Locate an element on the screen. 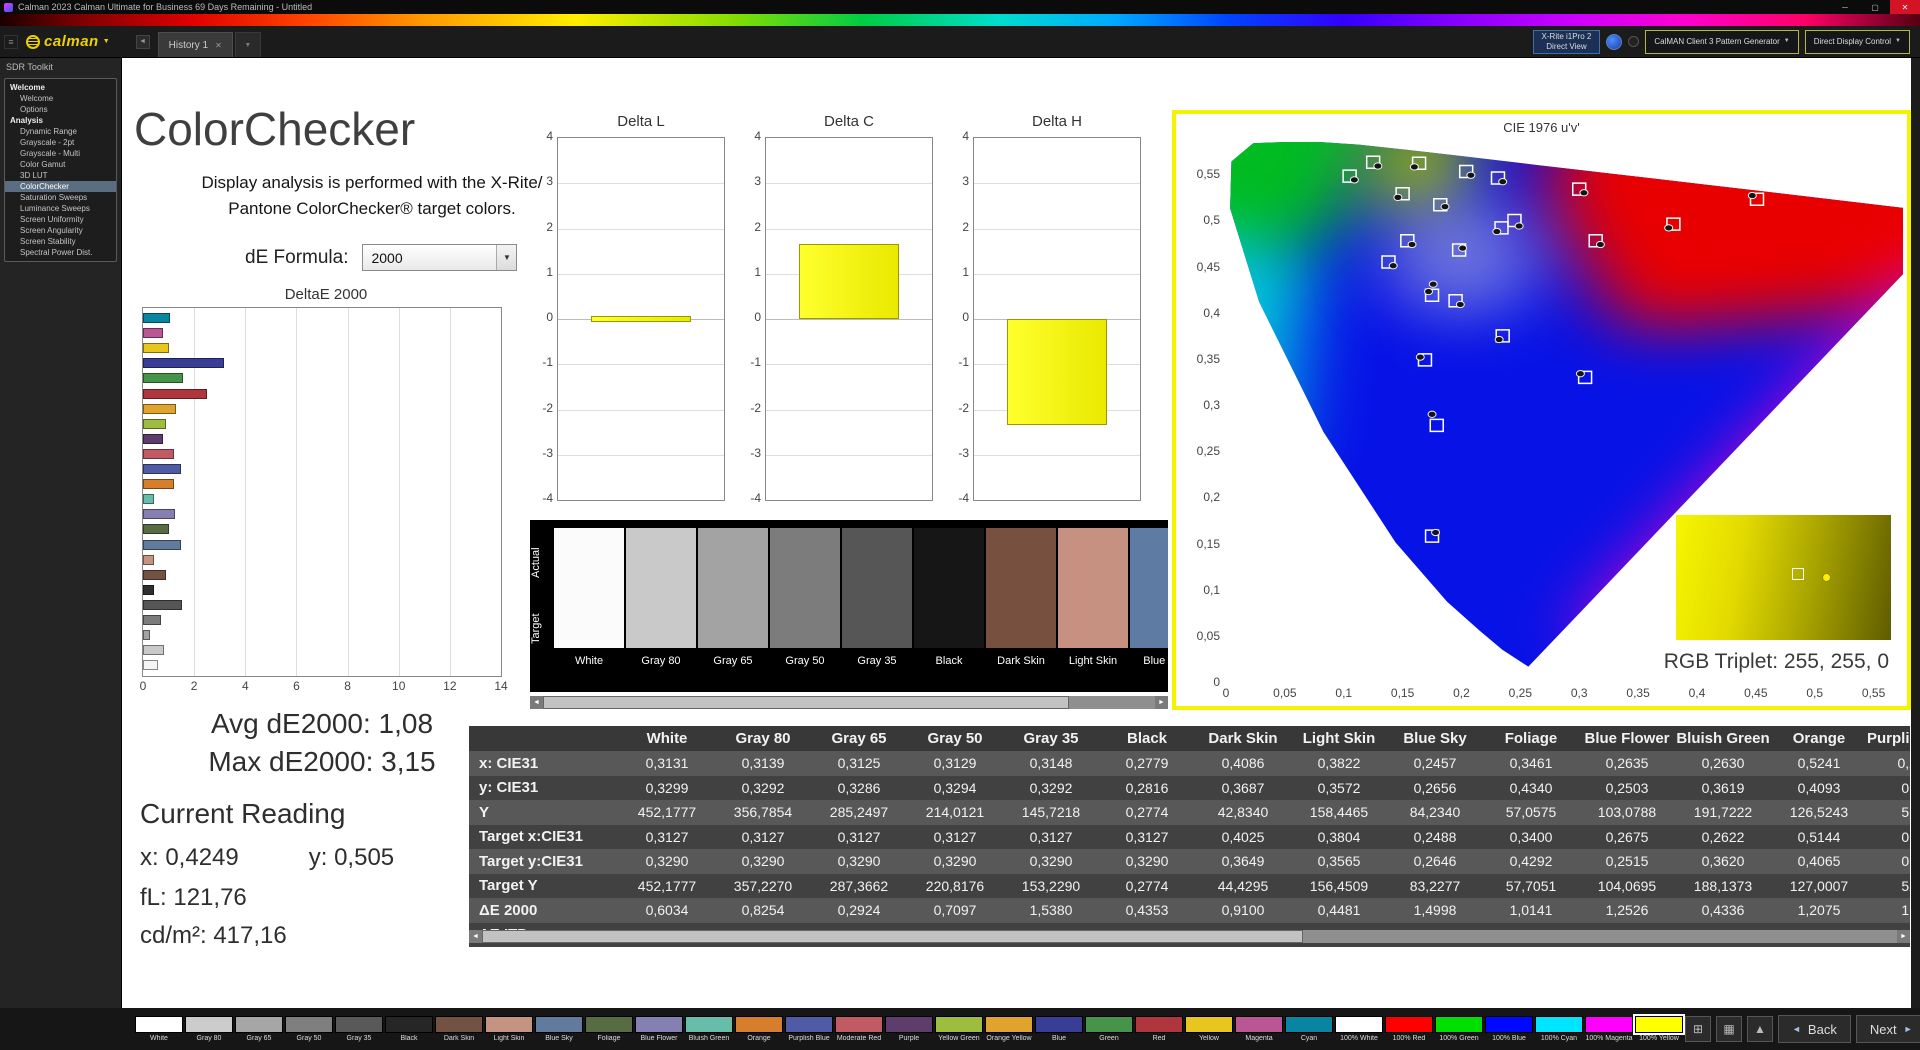  pattern-swatch-purplish-blue: Purplish Blue is located at coordinates (809, 1029).